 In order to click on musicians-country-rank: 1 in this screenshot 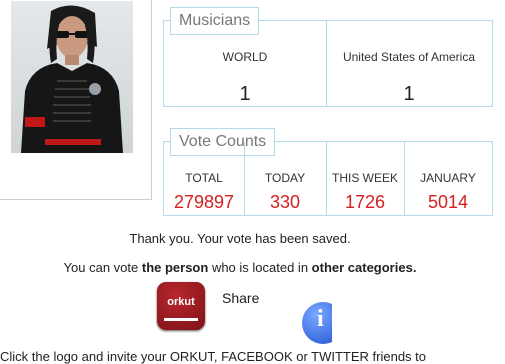, I will do `click(409, 94)`.